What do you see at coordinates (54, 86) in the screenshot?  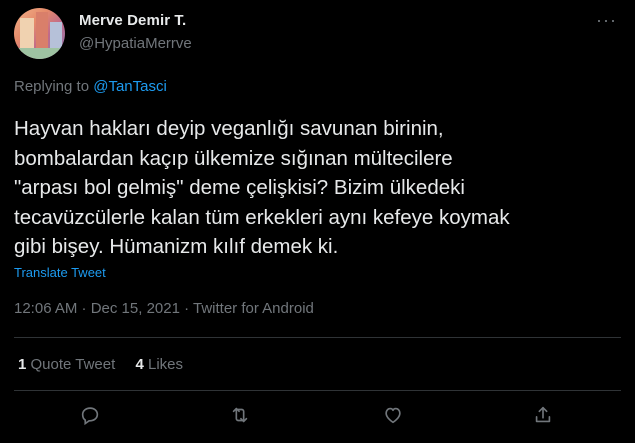 I see `replying-to-prefix: Replying to` at bounding box center [54, 86].